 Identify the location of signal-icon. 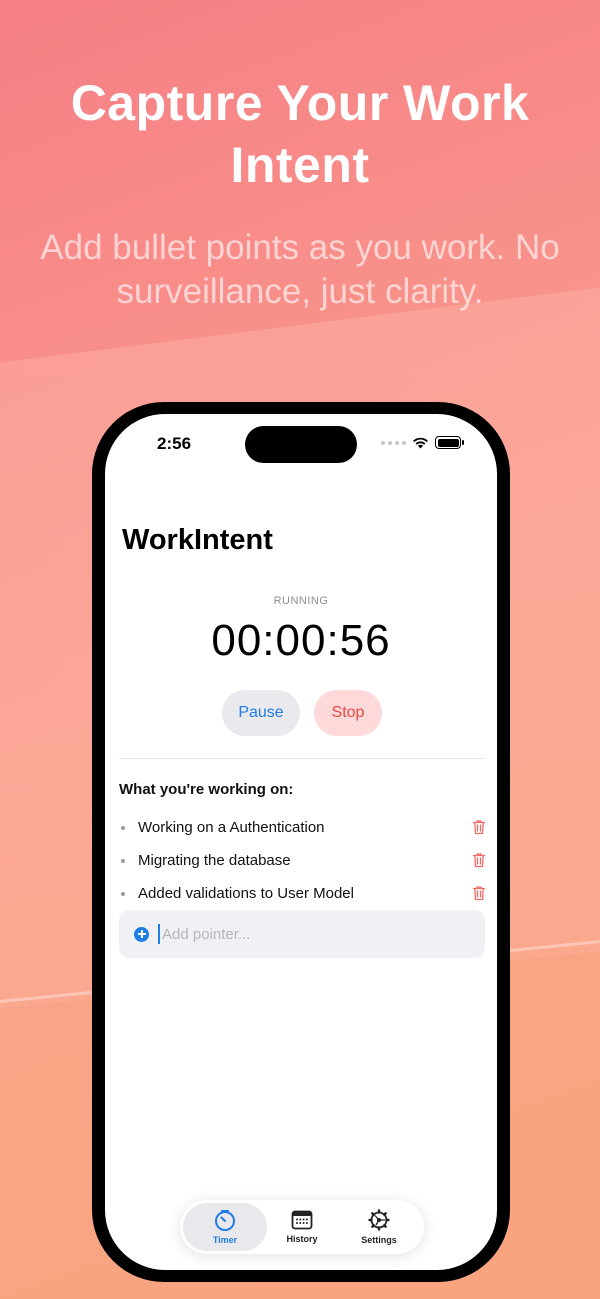
(393, 442).